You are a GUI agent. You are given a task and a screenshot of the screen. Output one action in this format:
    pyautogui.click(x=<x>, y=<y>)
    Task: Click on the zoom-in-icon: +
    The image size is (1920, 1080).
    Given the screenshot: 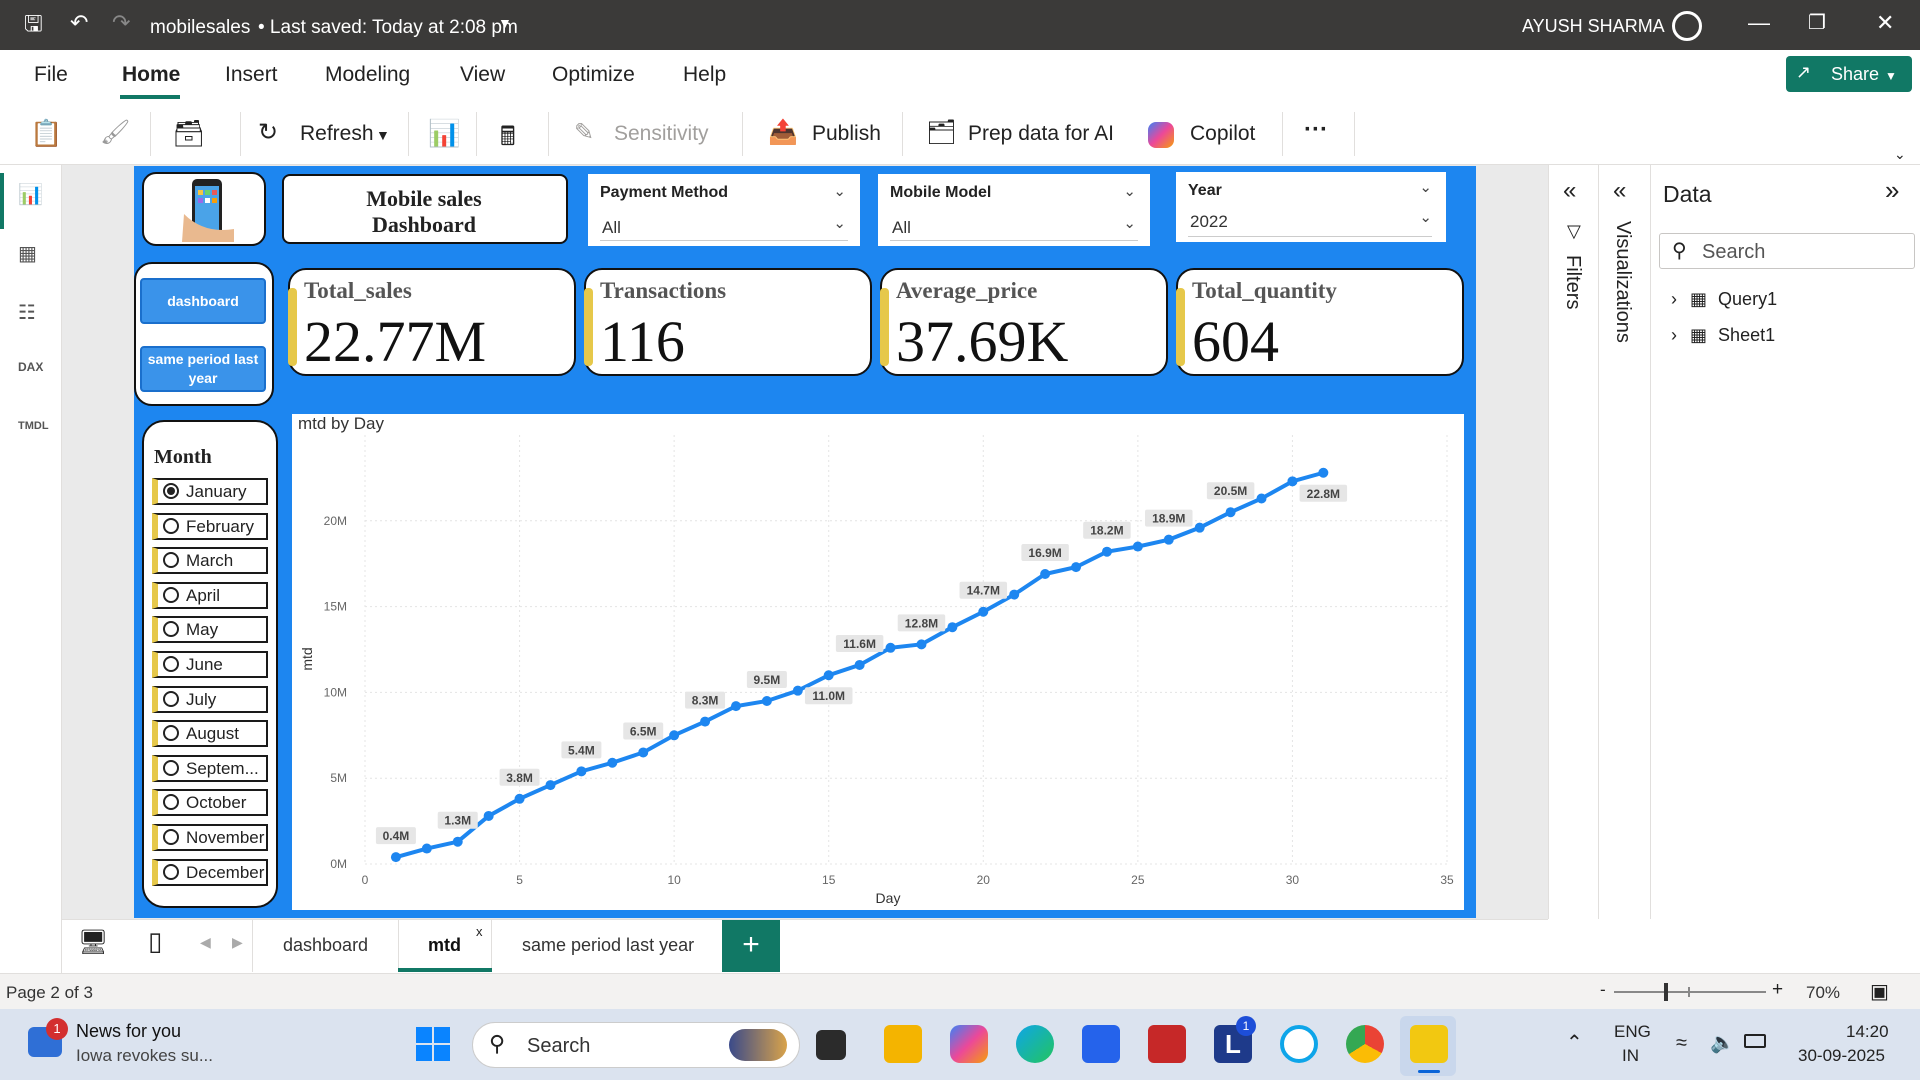 What is the action you would take?
    pyautogui.click(x=1777, y=990)
    